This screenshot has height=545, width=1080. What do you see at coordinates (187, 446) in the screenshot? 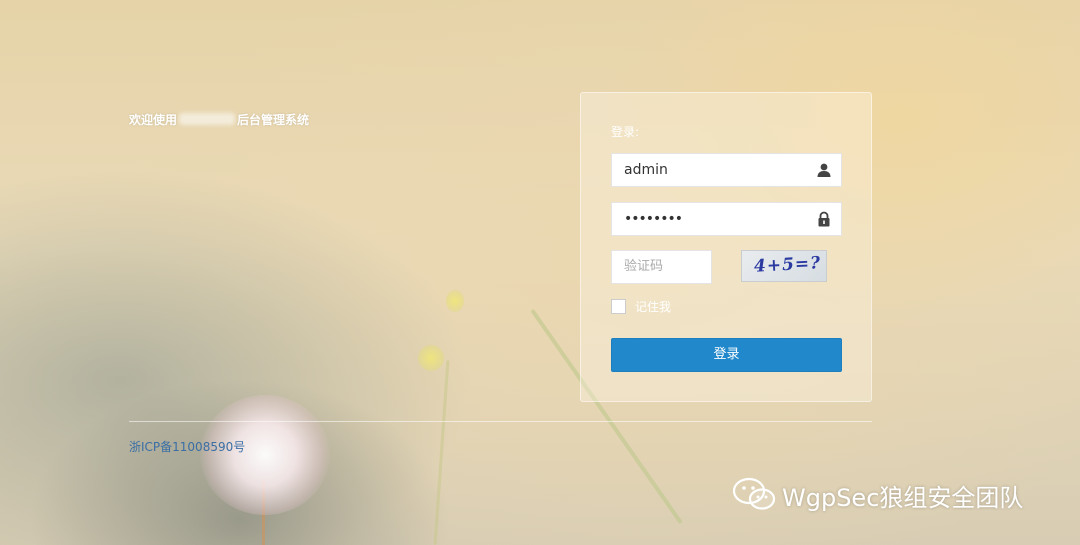
I see `icp-license-link: 浙ICP备11008590号` at bounding box center [187, 446].